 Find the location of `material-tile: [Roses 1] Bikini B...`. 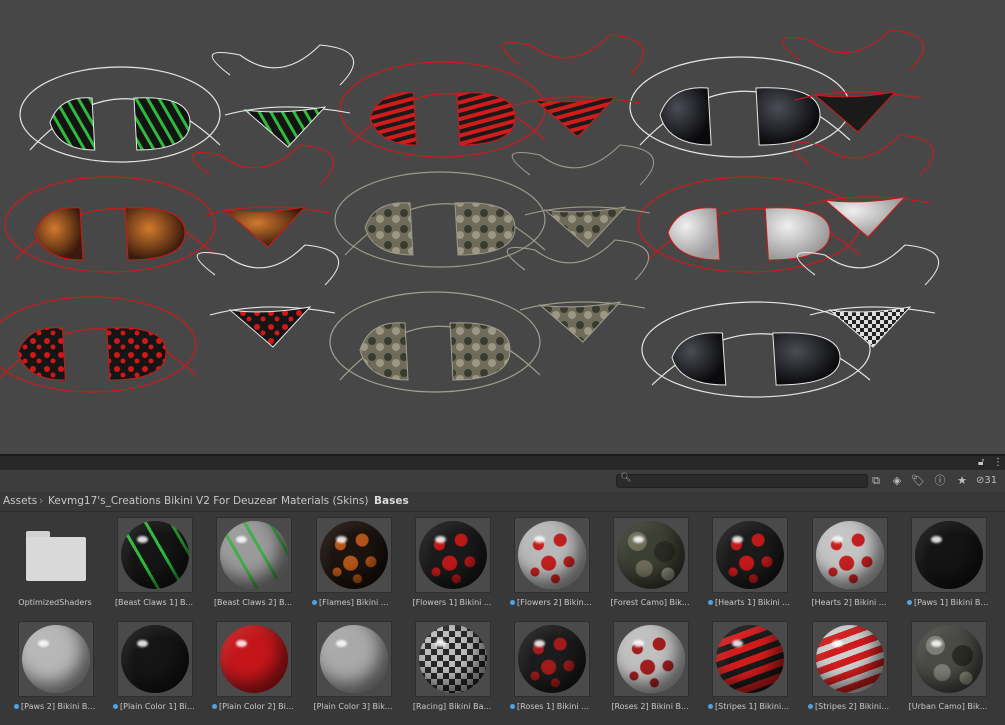

material-tile: [Roses 1] Bikini B... is located at coordinates (544, 667).